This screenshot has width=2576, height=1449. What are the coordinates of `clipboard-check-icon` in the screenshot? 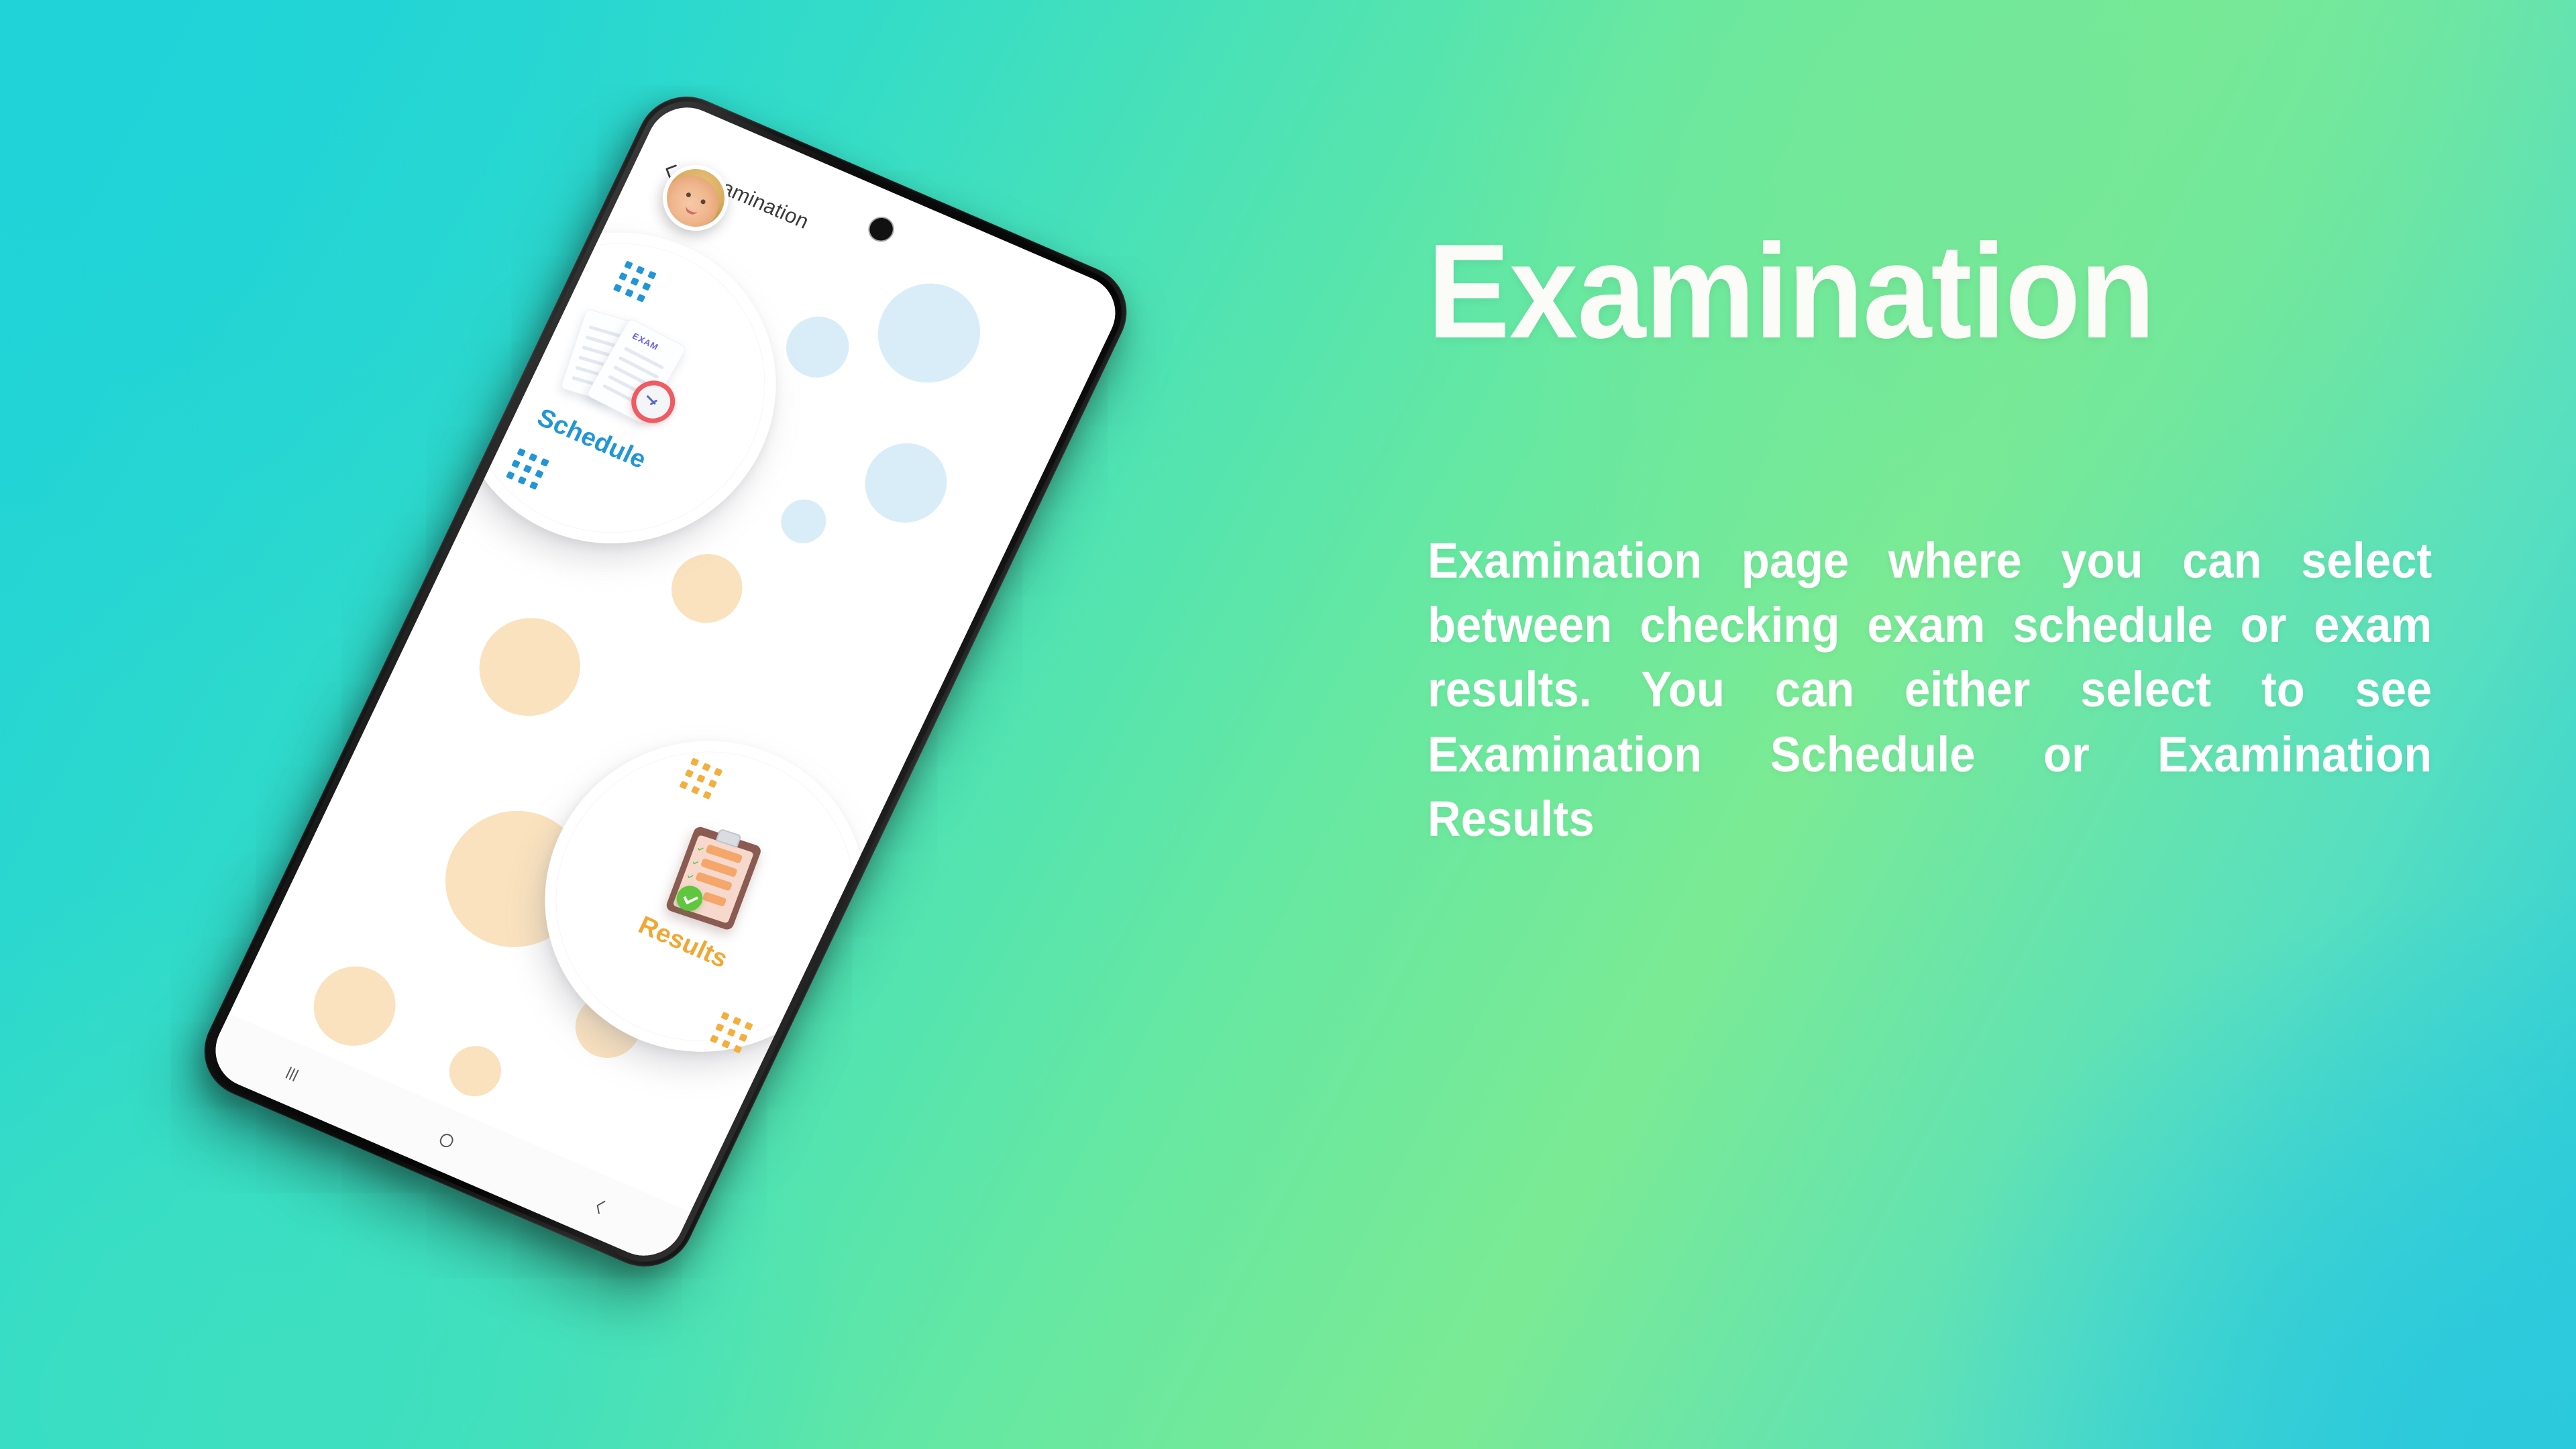 It's located at (714, 877).